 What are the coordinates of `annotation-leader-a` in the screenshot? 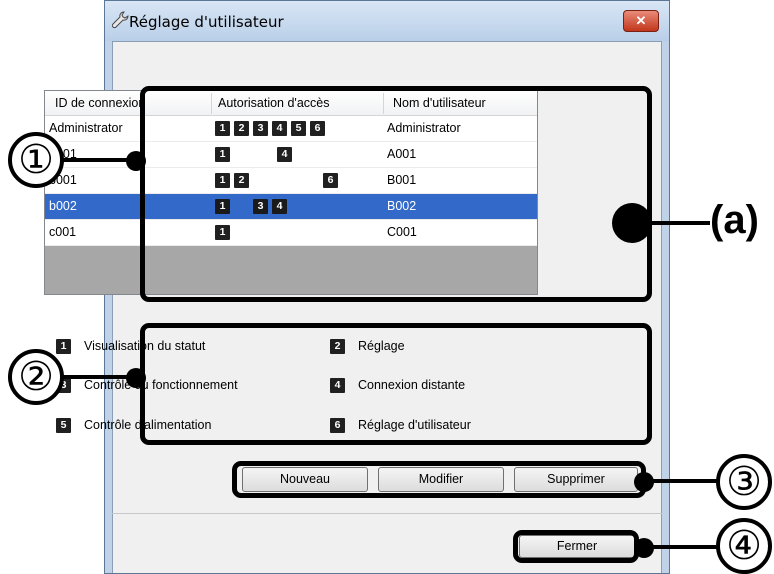 It's located at (675, 223).